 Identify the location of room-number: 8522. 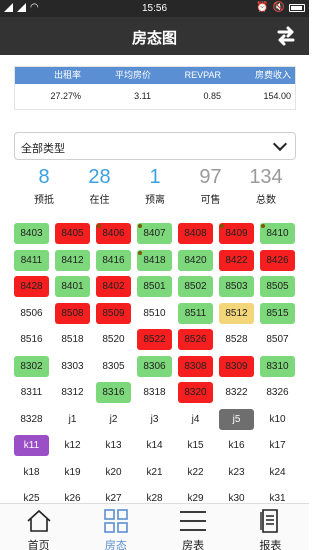
(154, 339).